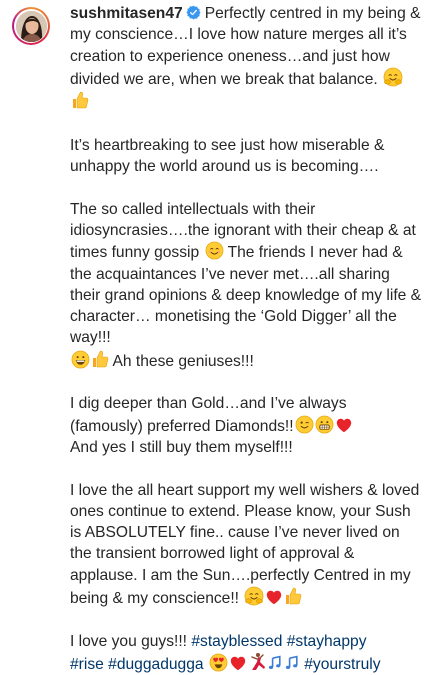  Describe the element at coordinates (327, 641) in the screenshot. I see `hashtag-link: #stayhappy` at that location.